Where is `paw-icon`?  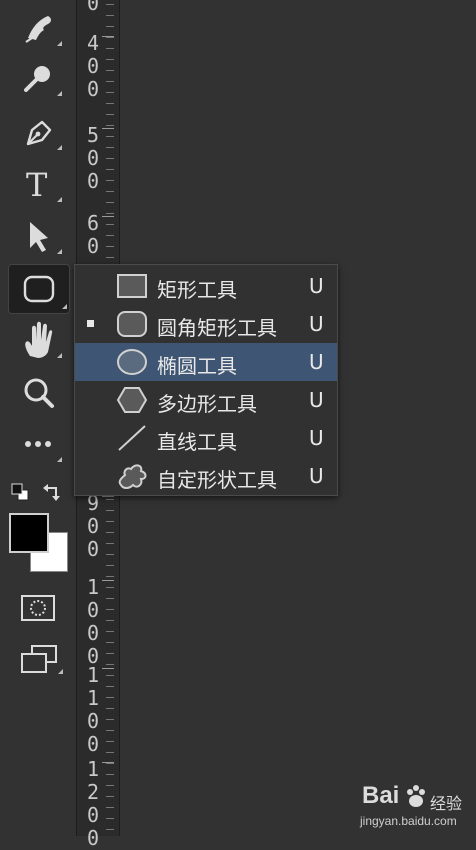
paw-icon is located at coordinates (416, 796).